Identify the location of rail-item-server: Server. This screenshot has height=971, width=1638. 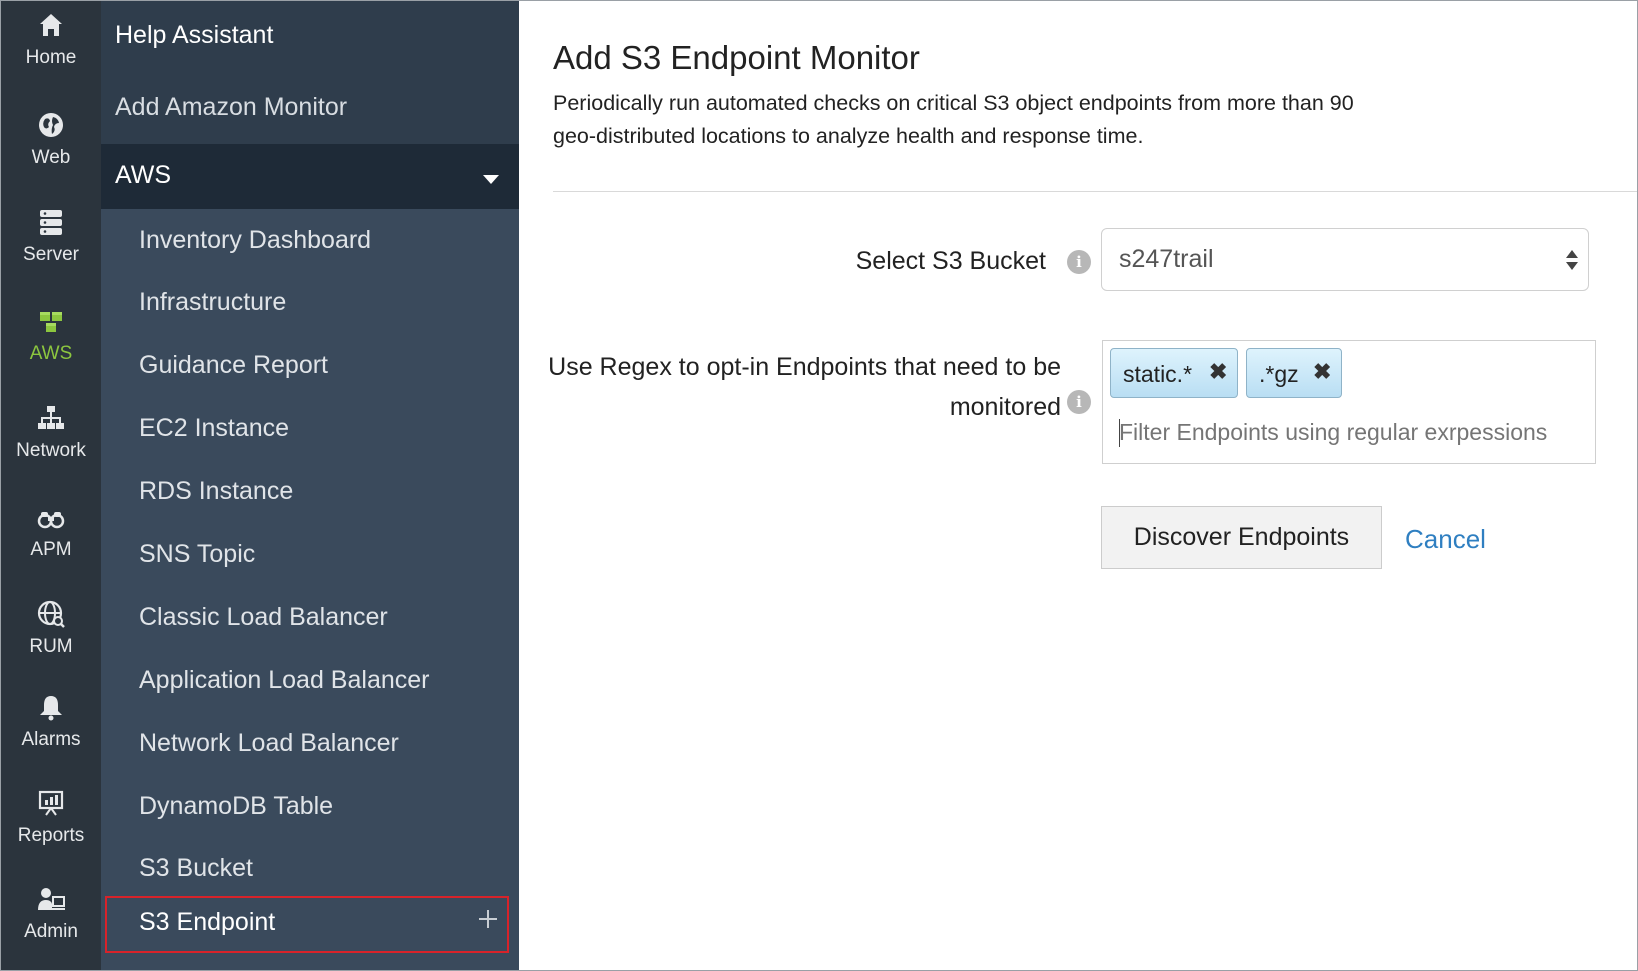
(51, 246).